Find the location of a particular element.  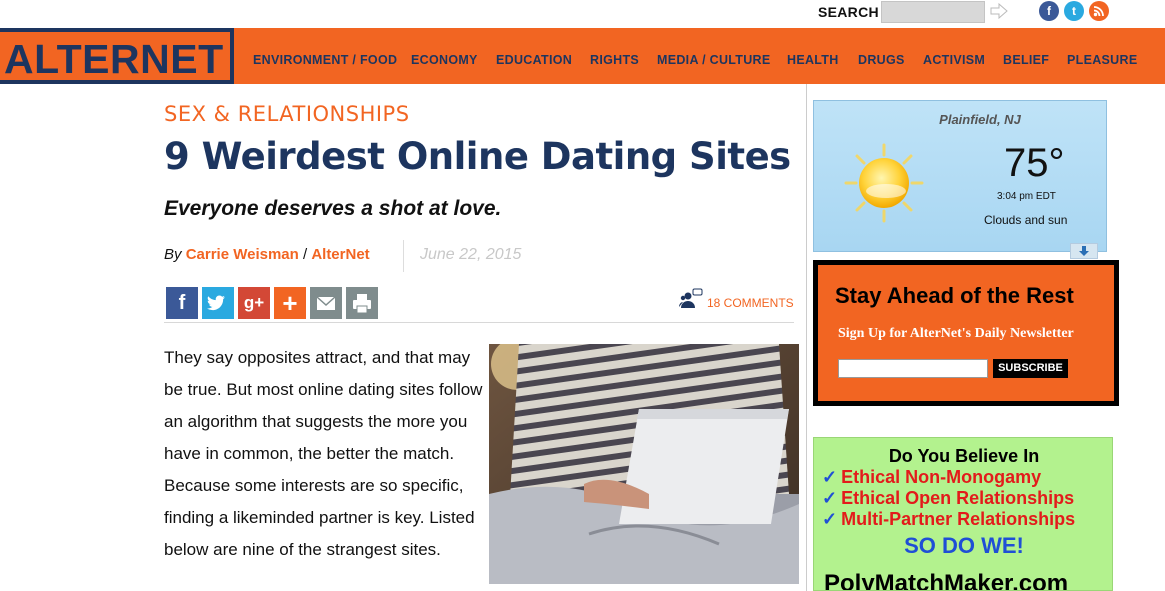

article-title: 9 Weirdest Online Dating Sites is located at coordinates (477, 156).